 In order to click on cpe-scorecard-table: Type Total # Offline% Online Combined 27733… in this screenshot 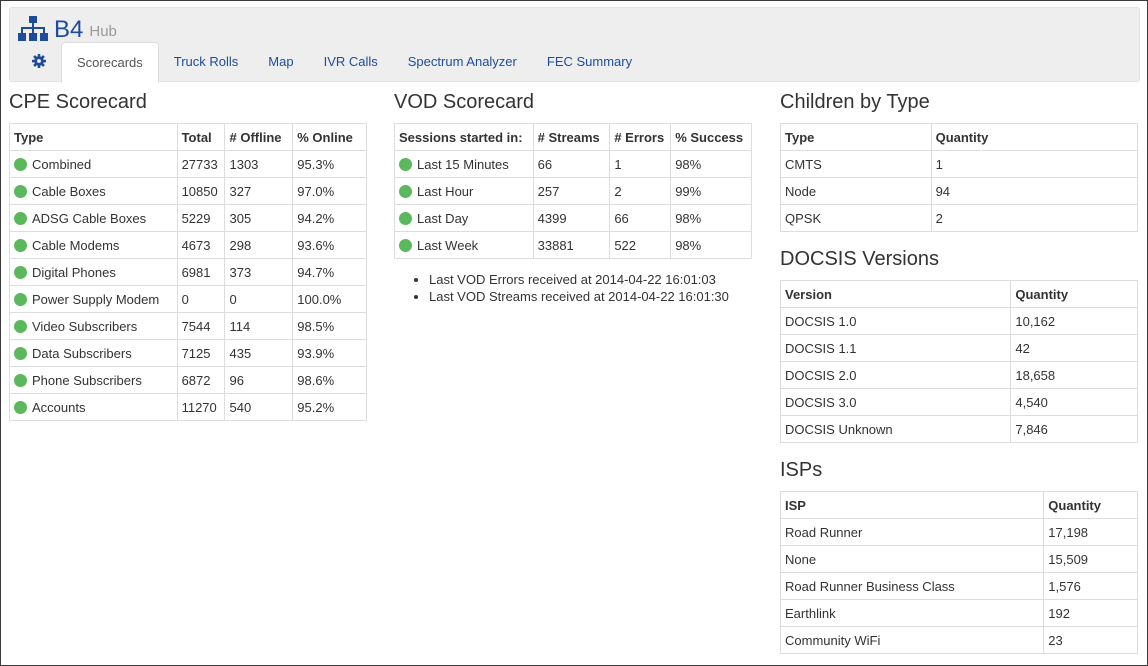, I will do `click(188, 272)`.